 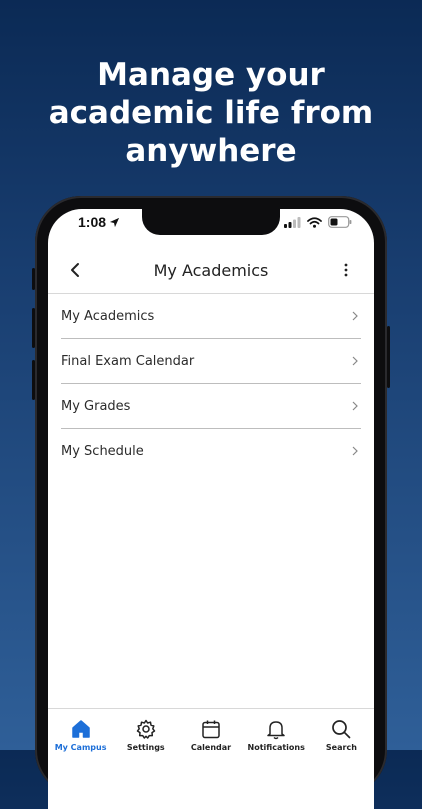 What do you see at coordinates (80, 747) in the screenshot?
I see `tab-label: My Campus` at bounding box center [80, 747].